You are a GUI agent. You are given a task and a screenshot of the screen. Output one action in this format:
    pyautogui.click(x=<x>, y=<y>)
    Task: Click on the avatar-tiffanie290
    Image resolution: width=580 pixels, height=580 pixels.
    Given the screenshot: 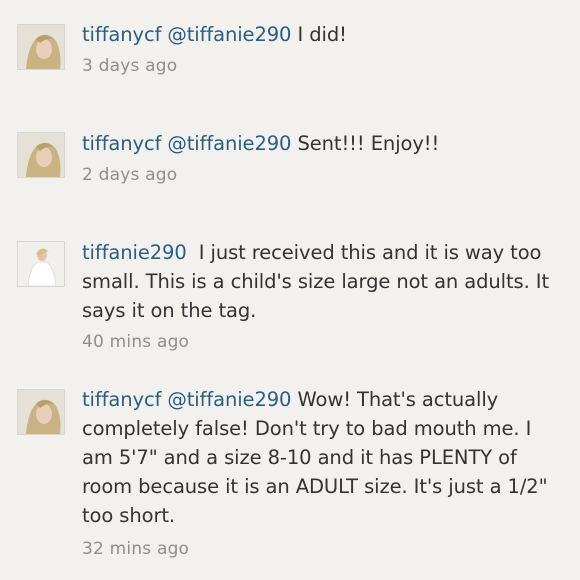 What is the action you would take?
    pyautogui.click(x=41, y=264)
    